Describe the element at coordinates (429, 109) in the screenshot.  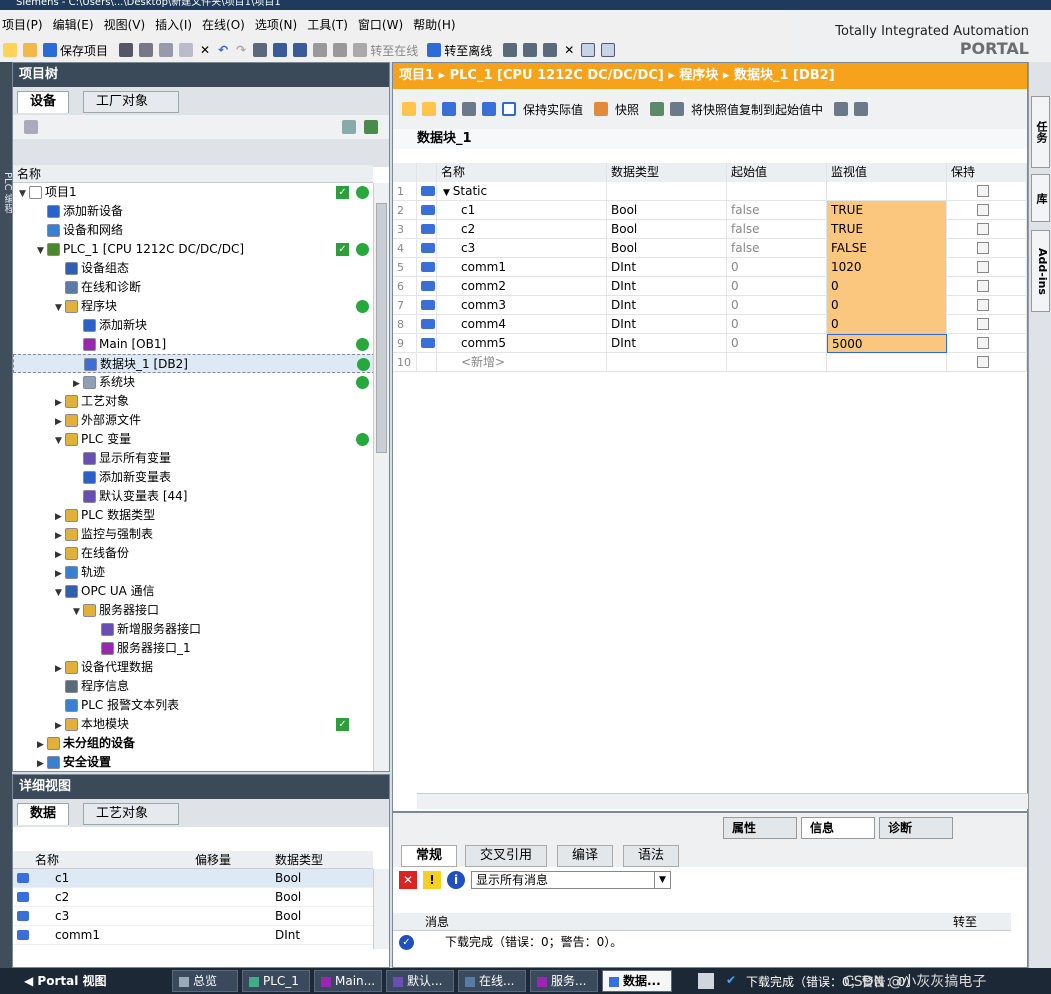
I see `add-row-icon` at that location.